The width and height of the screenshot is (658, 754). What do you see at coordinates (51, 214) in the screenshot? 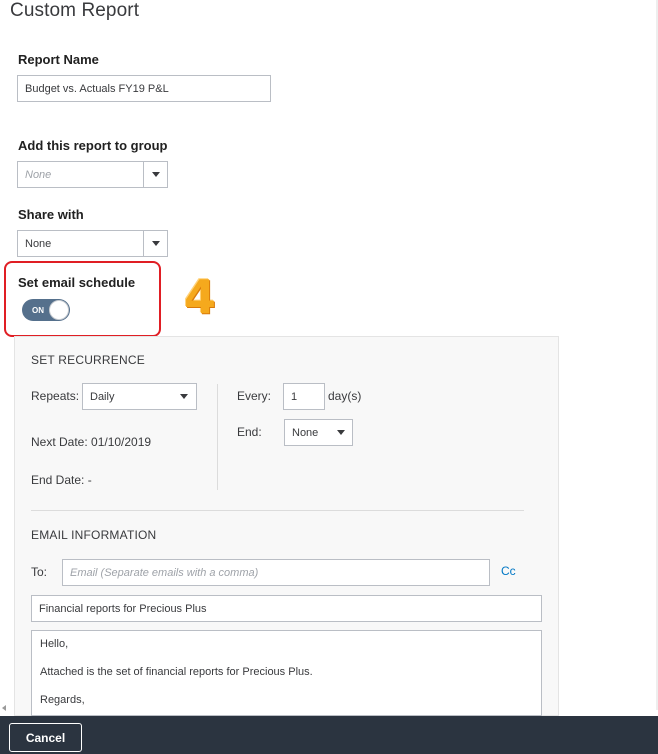
I see `share-label: Share with` at bounding box center [51, 214].